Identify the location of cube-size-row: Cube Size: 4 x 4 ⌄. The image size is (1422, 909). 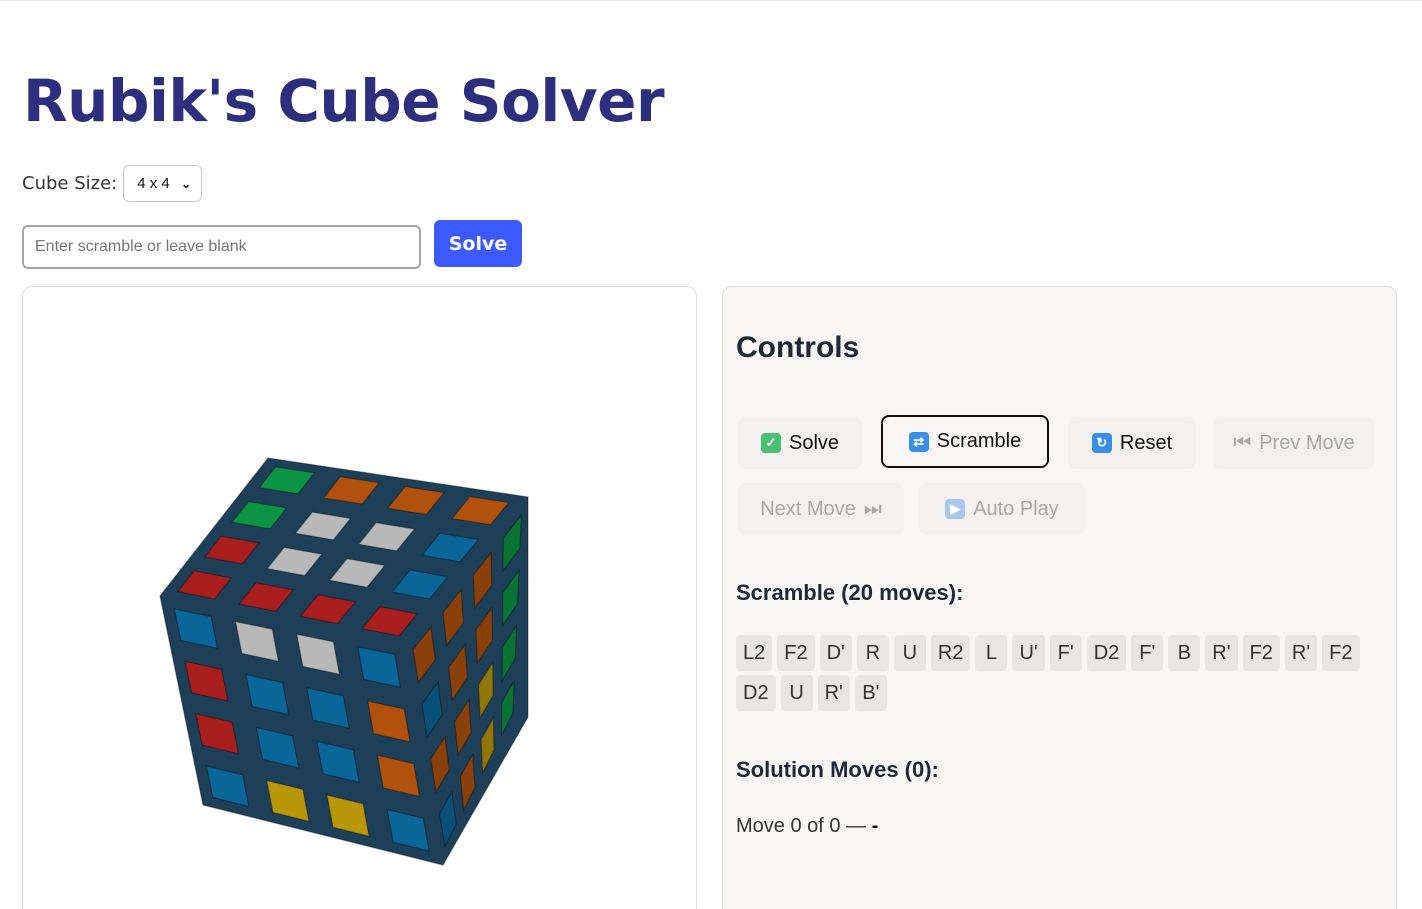
(112, 183).